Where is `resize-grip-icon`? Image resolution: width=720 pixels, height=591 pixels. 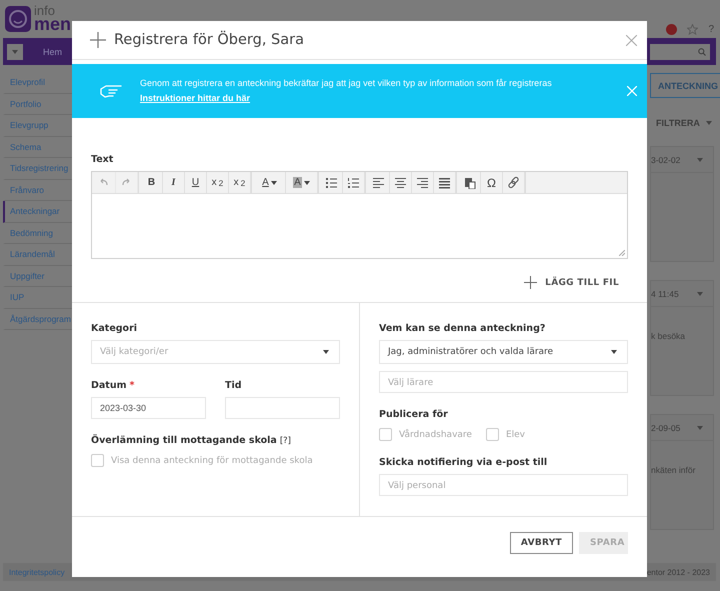 resize-grip-icon is located at coordinates (622, 253).